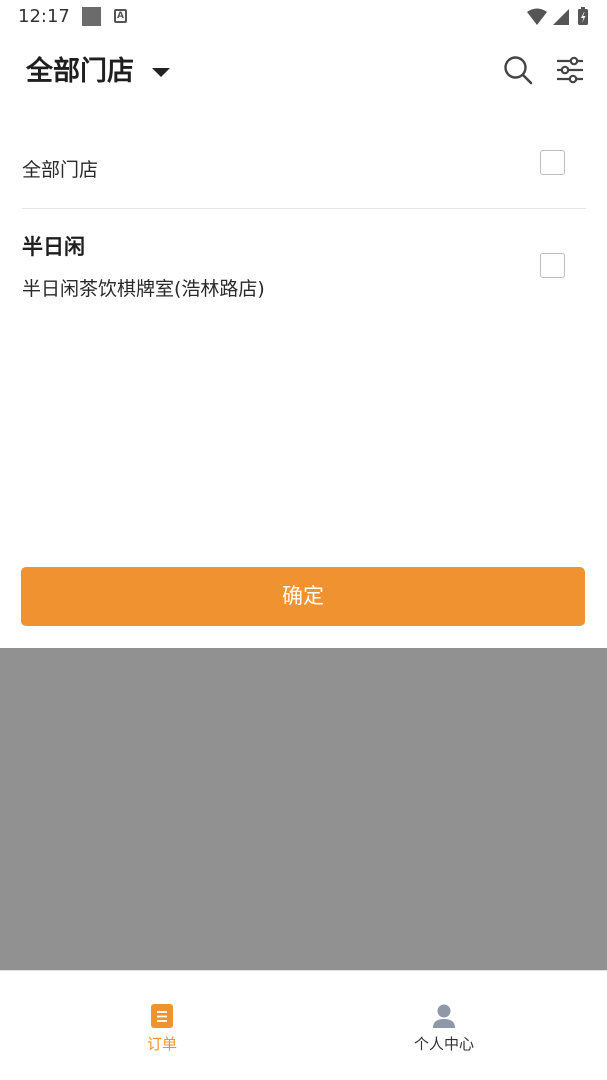 This screenshot has width=607, height=1080. Describe the element at coordinates (80, 71) in the screenshot. I see `page-title: 全部门店` at that location.